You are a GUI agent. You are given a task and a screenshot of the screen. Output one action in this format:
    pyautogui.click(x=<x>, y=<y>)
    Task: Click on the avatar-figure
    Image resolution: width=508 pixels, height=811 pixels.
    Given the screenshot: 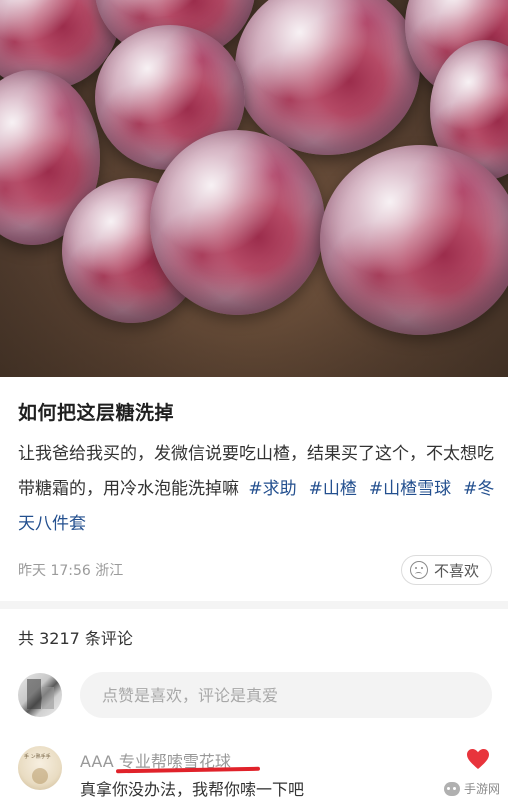 What is the action you would take?
    pyautogui.click(x=40, y=776)
    